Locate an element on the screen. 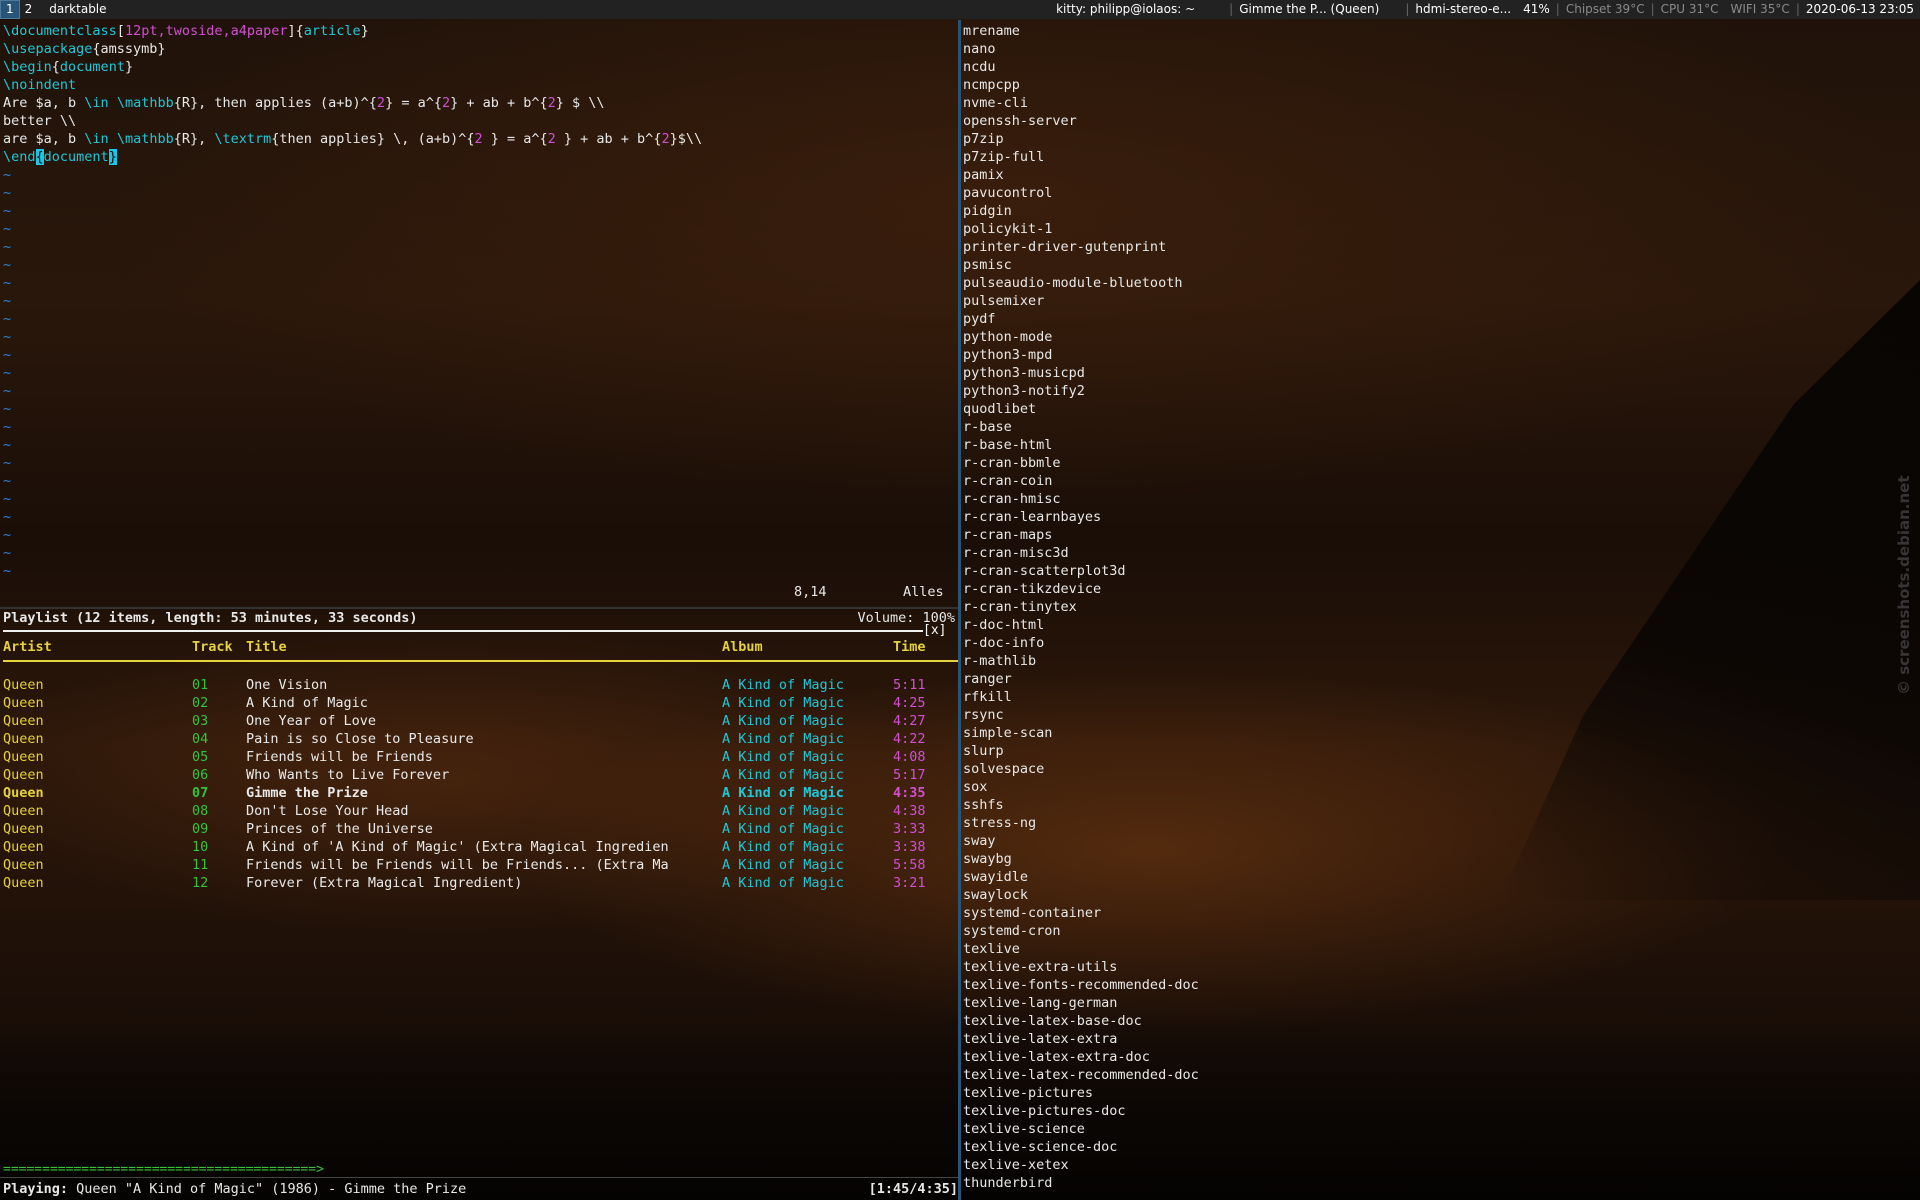 The image size is (1920, 1200). column-time: Time is located at coordinates (923, 647).